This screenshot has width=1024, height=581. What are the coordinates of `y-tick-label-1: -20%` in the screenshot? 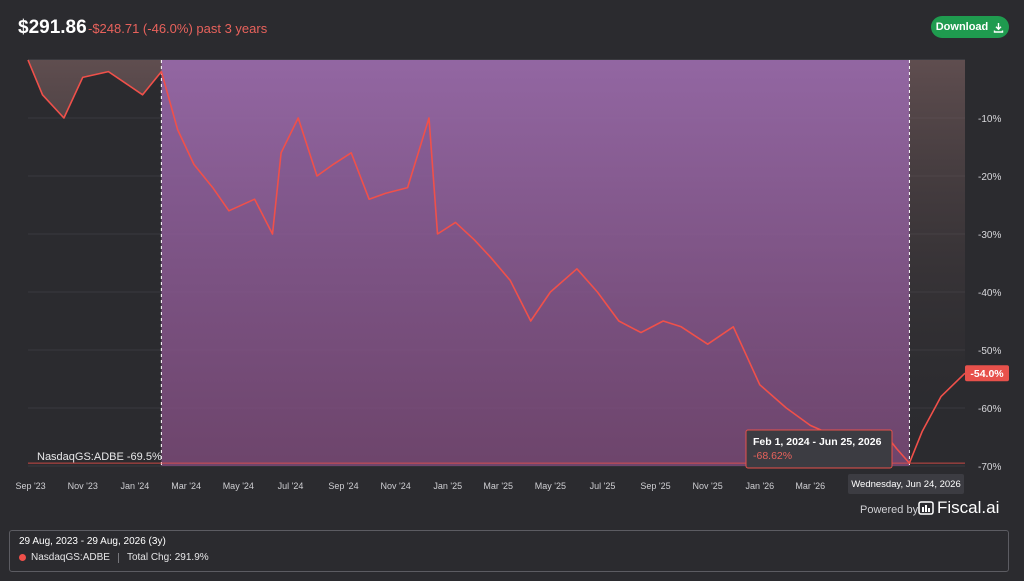 It's located at (989, 177).